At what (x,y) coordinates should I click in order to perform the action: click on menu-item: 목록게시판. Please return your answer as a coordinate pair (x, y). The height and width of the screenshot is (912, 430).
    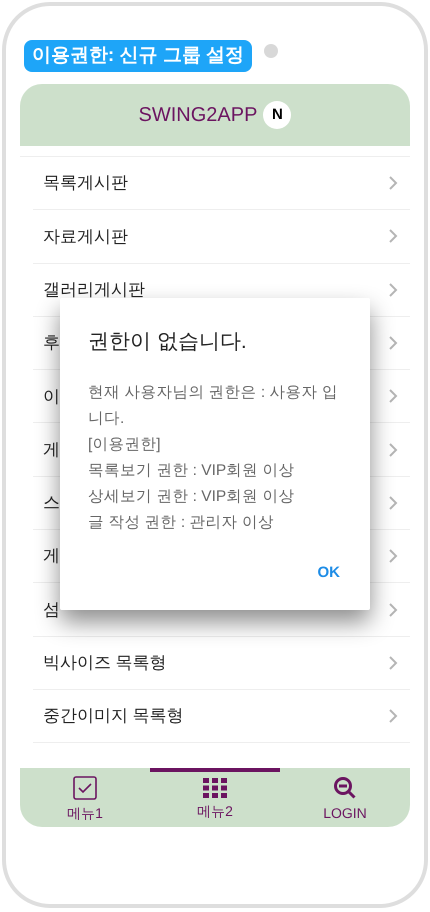
    Looking at the image, I should click on (221, 183).